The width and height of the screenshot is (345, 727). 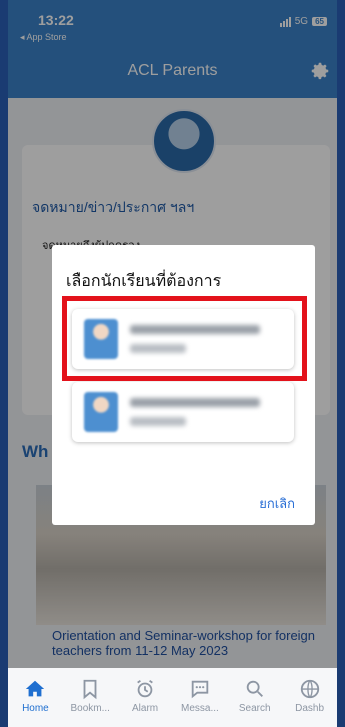 I want to click on student-name-redacted, so click(x=195, y=402).